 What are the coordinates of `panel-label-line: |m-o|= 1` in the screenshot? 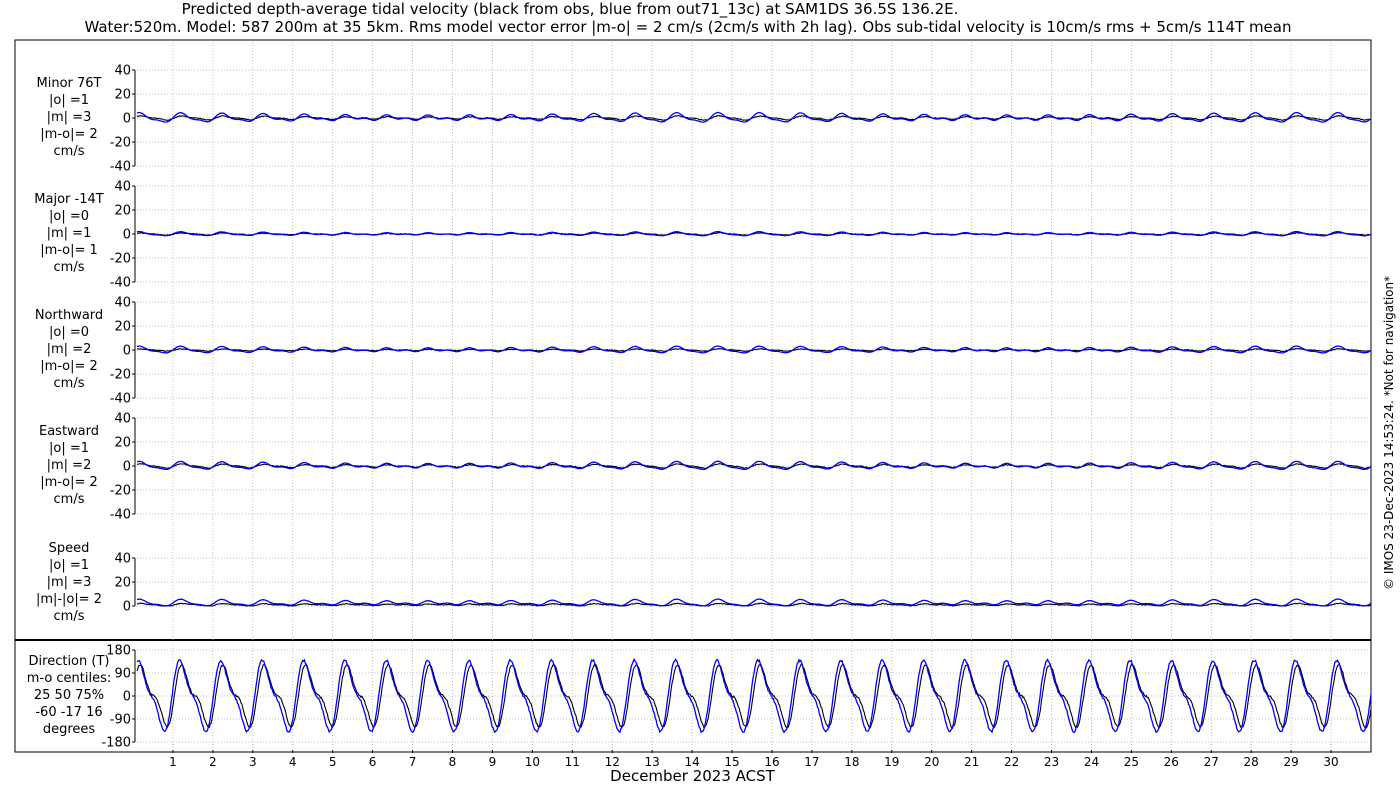 It's located at (69, 250).